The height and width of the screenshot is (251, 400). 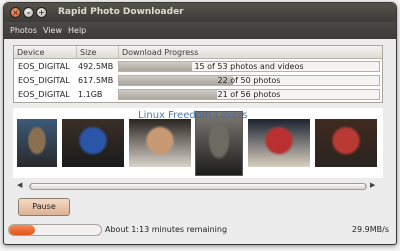 What do you see at coordinates (96, 80) in the screenshot?
I see `device-size: 617.5MB` at bounding box center [96, 80].